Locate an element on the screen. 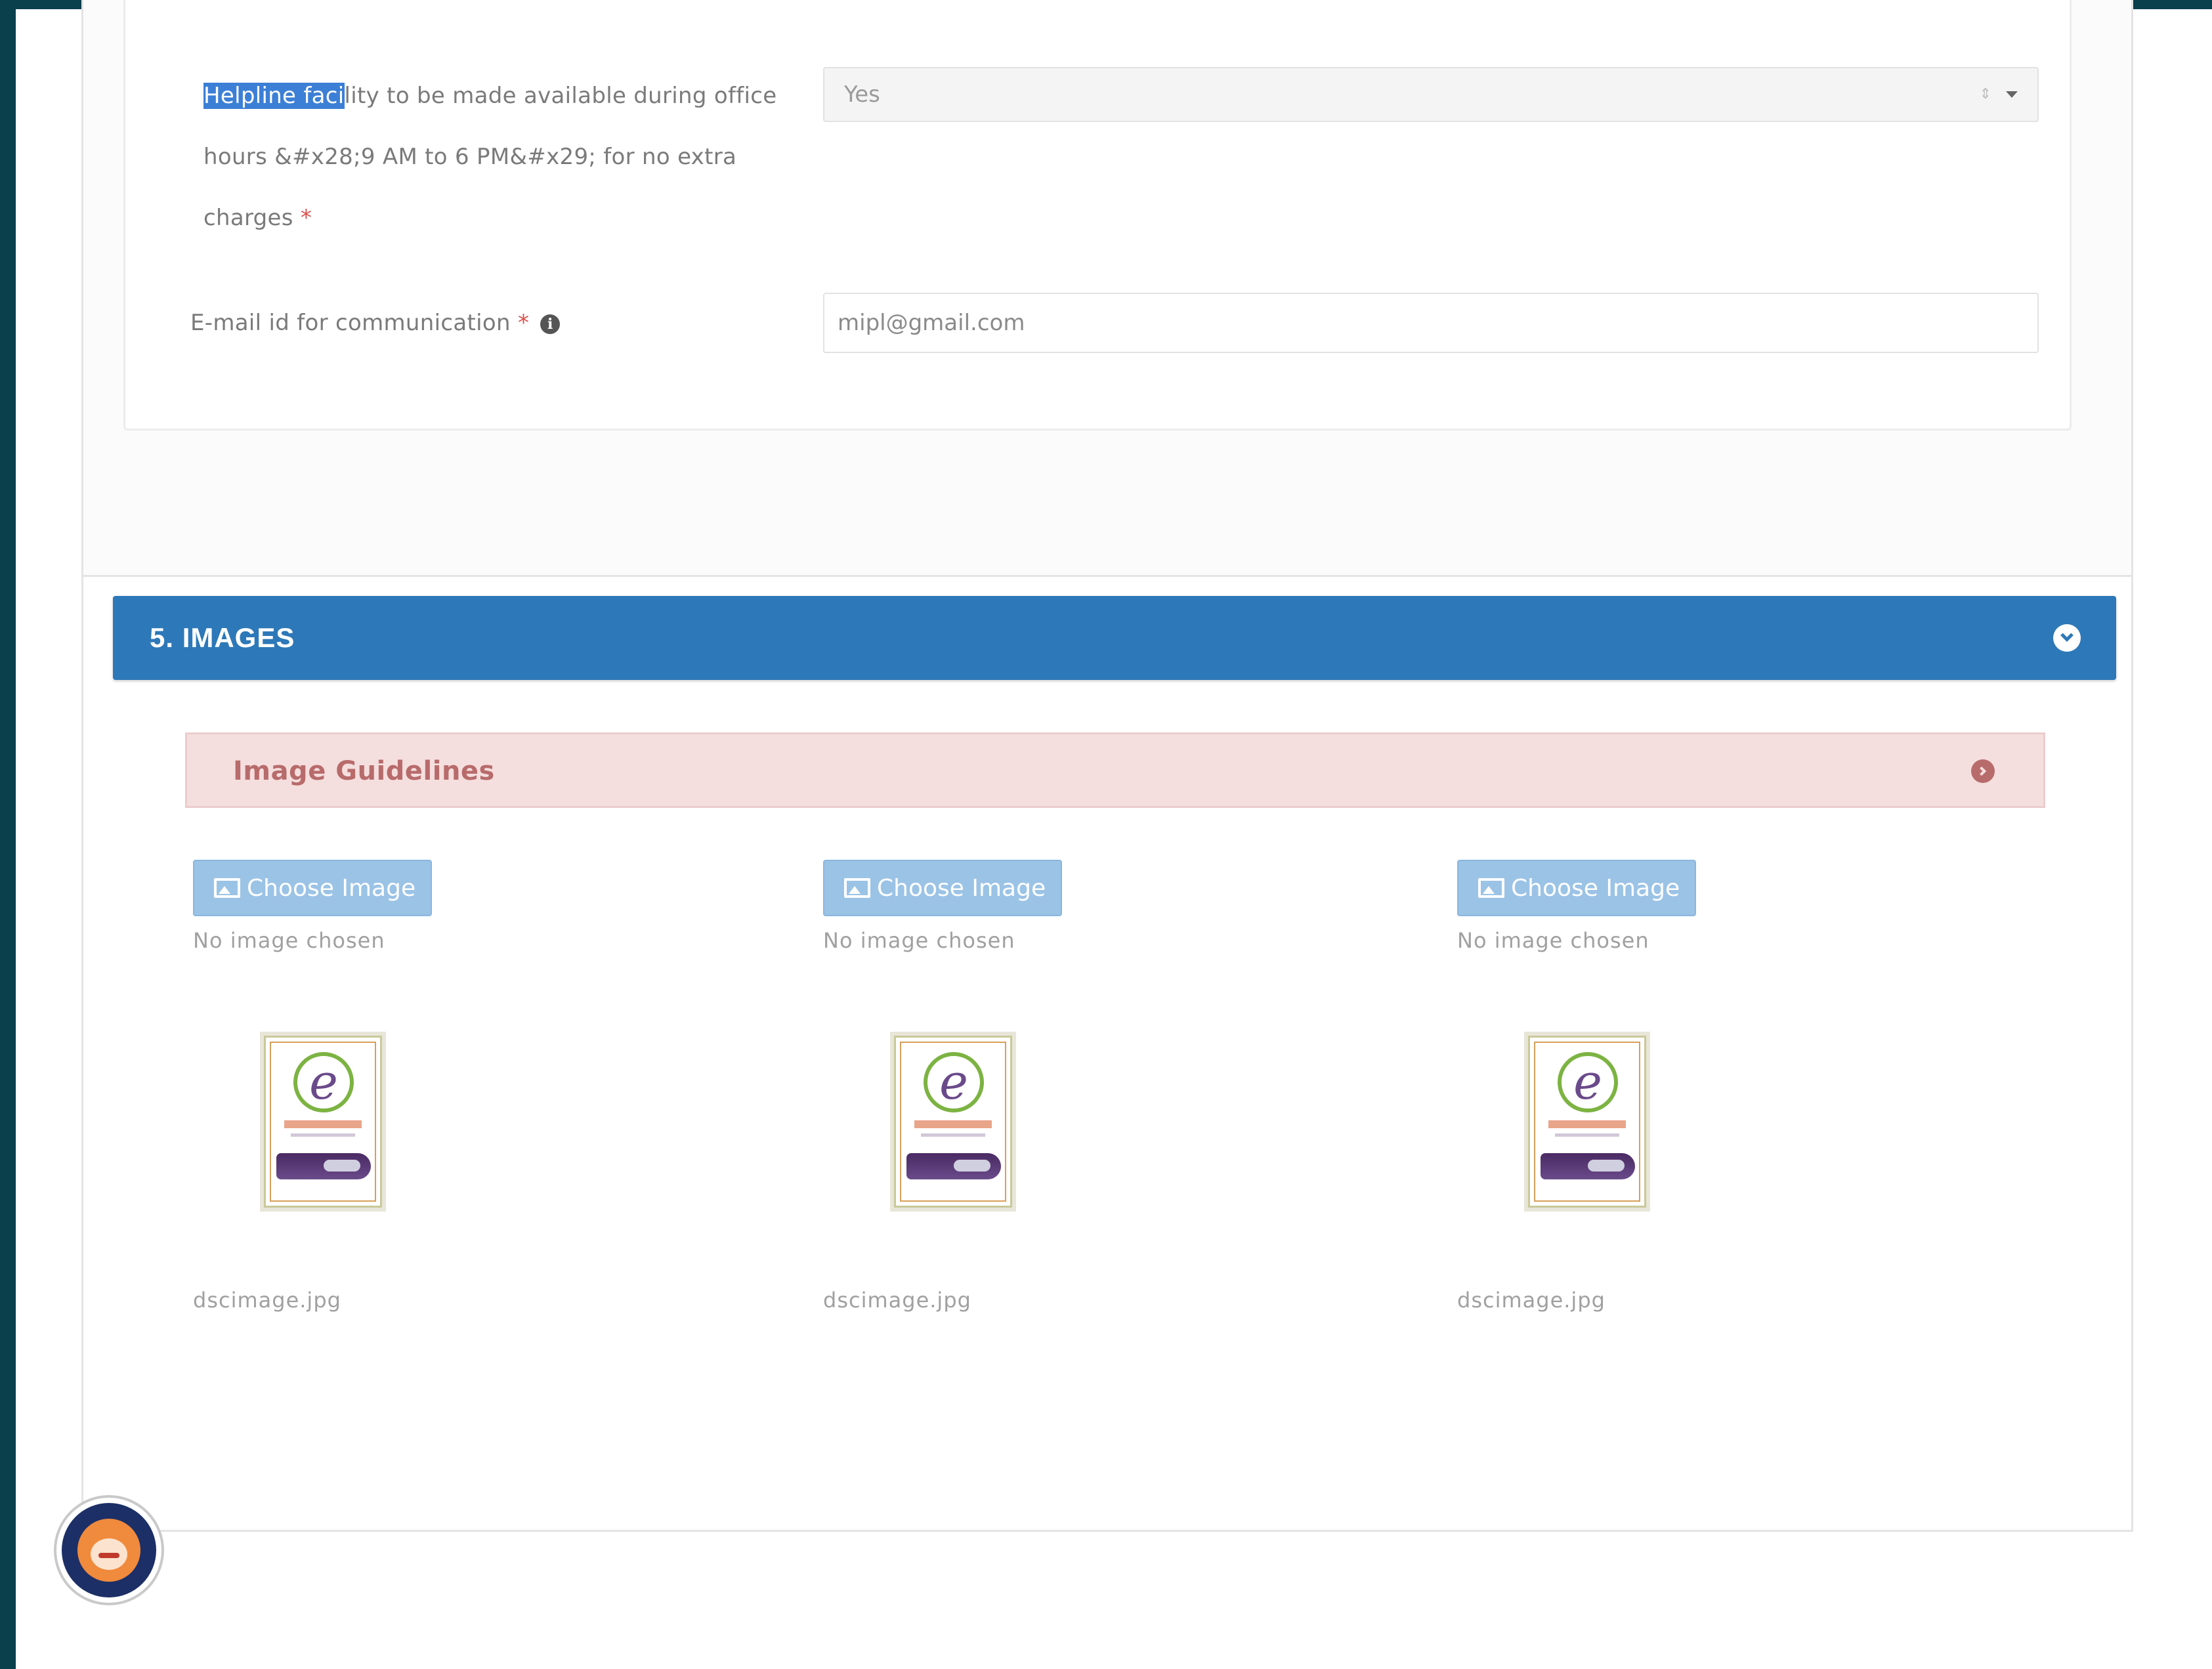  select-arrows: ⇕ is located at coordinates (1999, 94).